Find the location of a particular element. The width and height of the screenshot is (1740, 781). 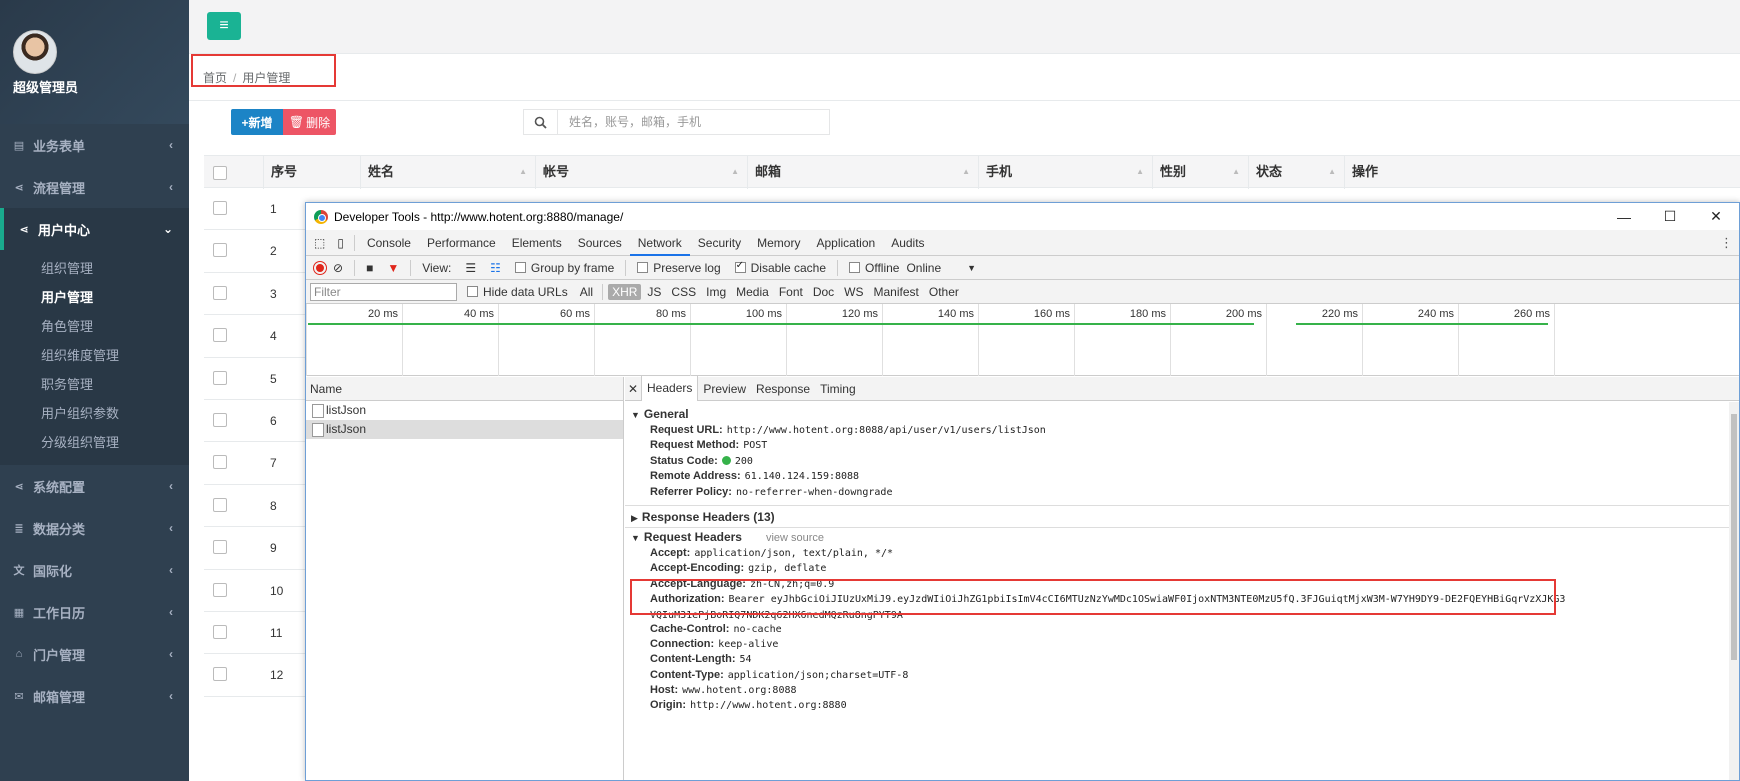

nav-item-process: ⋖ 流程管理 ‹ is located at coordinates (94, 187).